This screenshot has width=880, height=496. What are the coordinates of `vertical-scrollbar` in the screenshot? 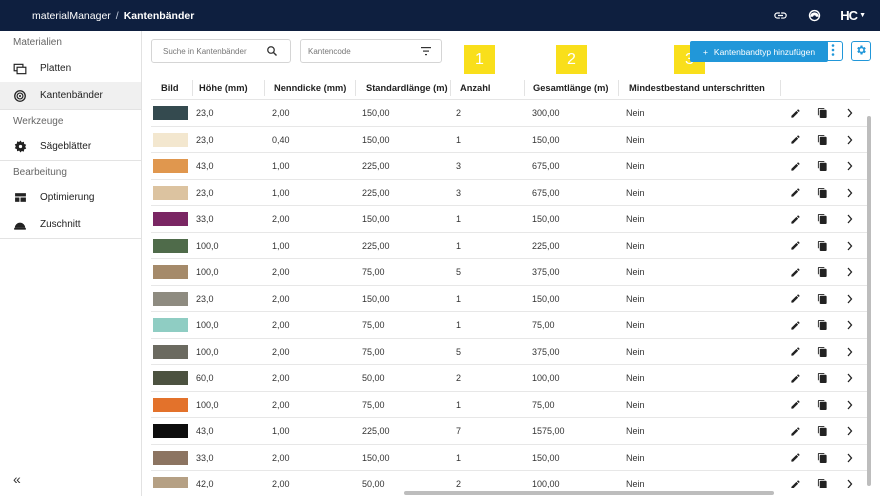 It's located at (869, 301).